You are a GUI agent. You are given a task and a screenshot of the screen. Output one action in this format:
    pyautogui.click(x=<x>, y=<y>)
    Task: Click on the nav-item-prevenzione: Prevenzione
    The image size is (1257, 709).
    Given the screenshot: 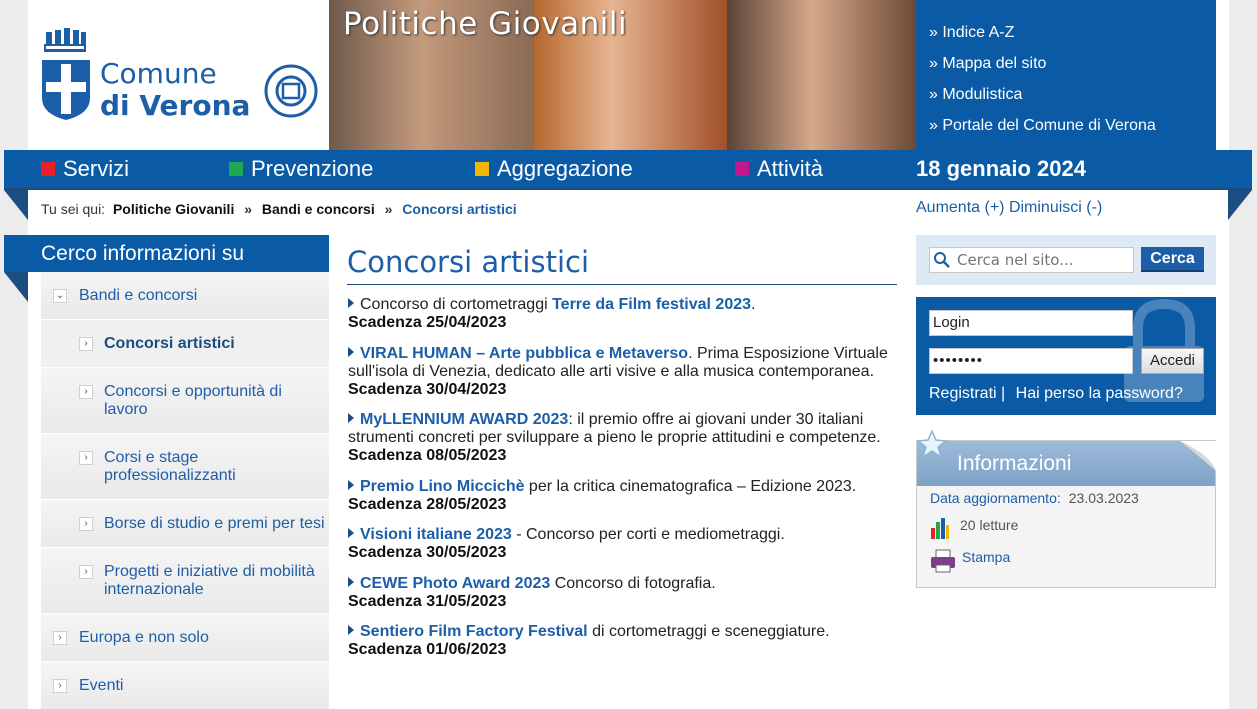 What is the action you would take?
    pyautogui.click(x=301, y=169)
    